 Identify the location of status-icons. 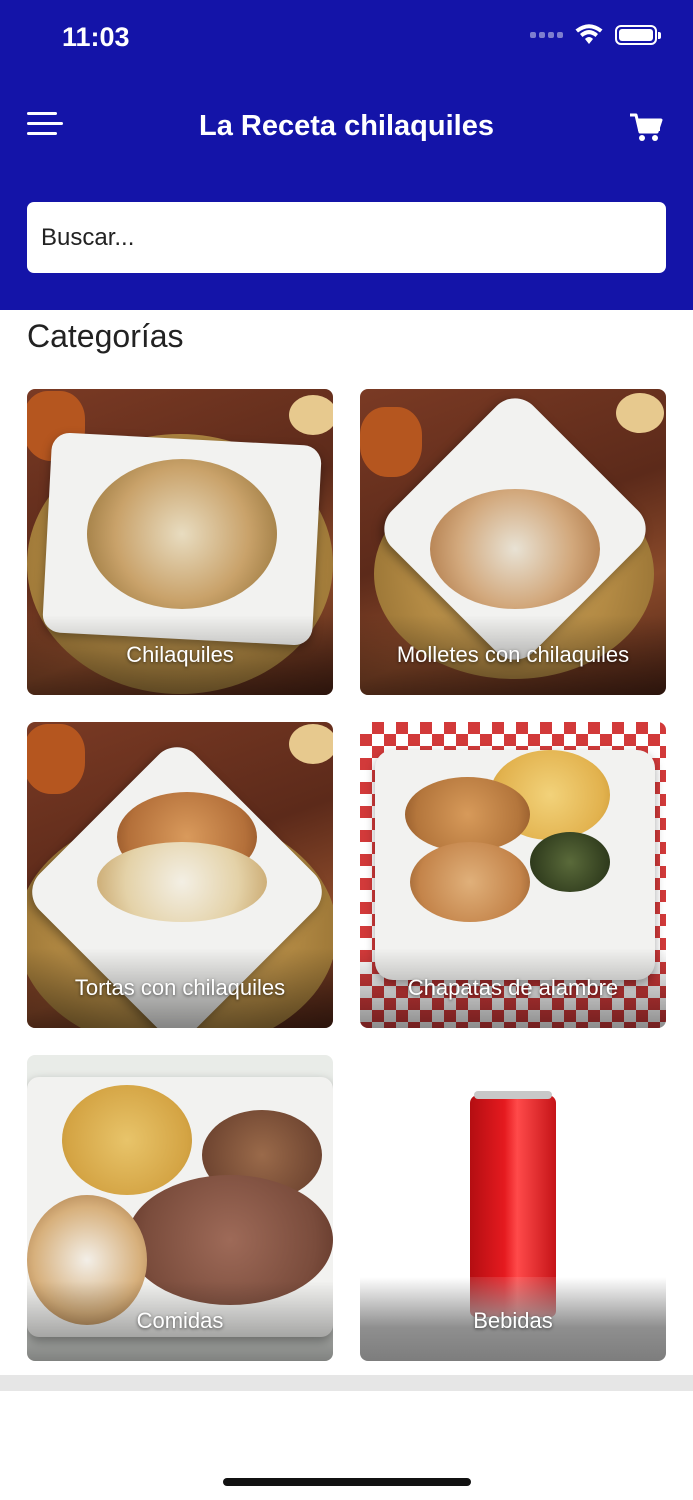
(595, 35).